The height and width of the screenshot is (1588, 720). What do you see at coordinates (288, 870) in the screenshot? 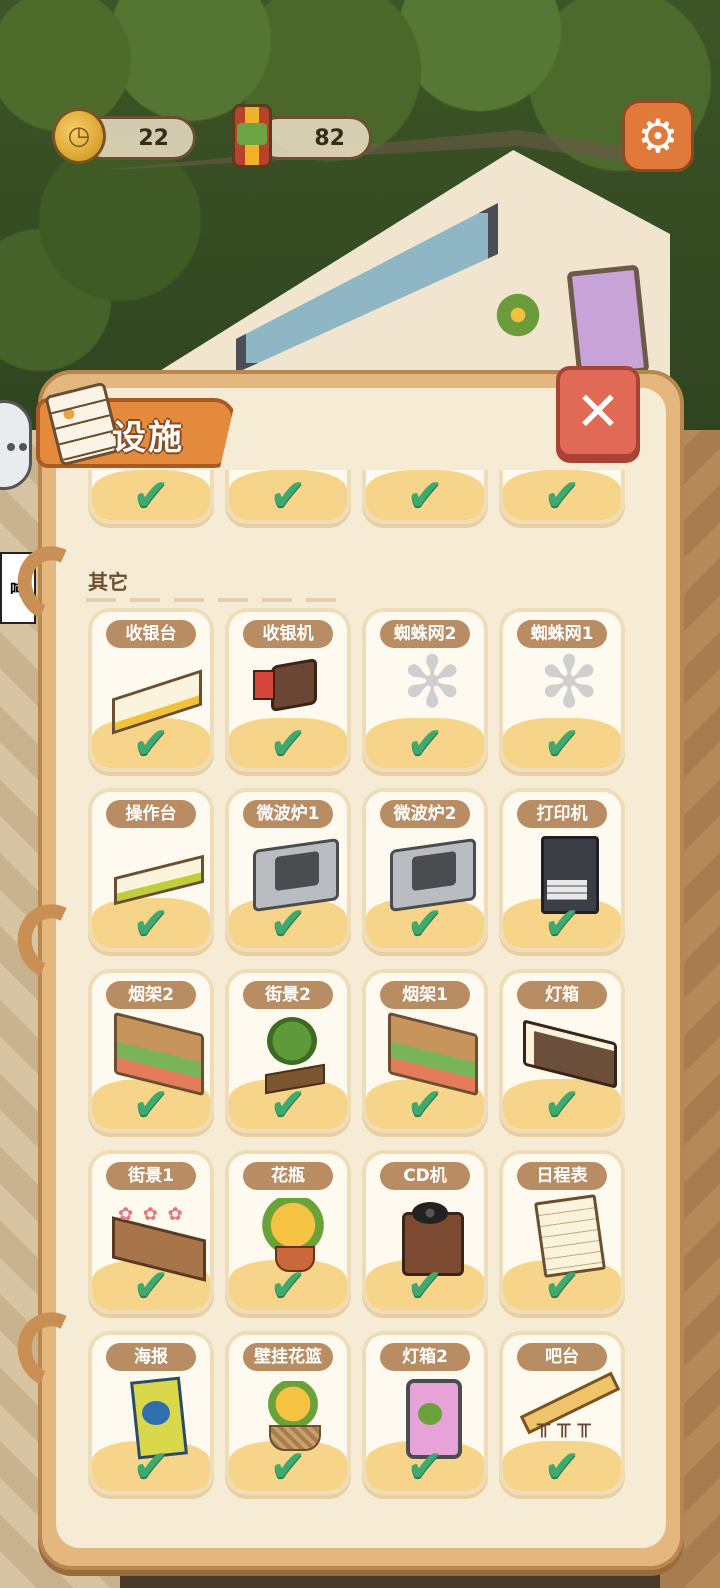
I see `facility-card: 微波炉1 ✔` at bounding box center [288, 870].